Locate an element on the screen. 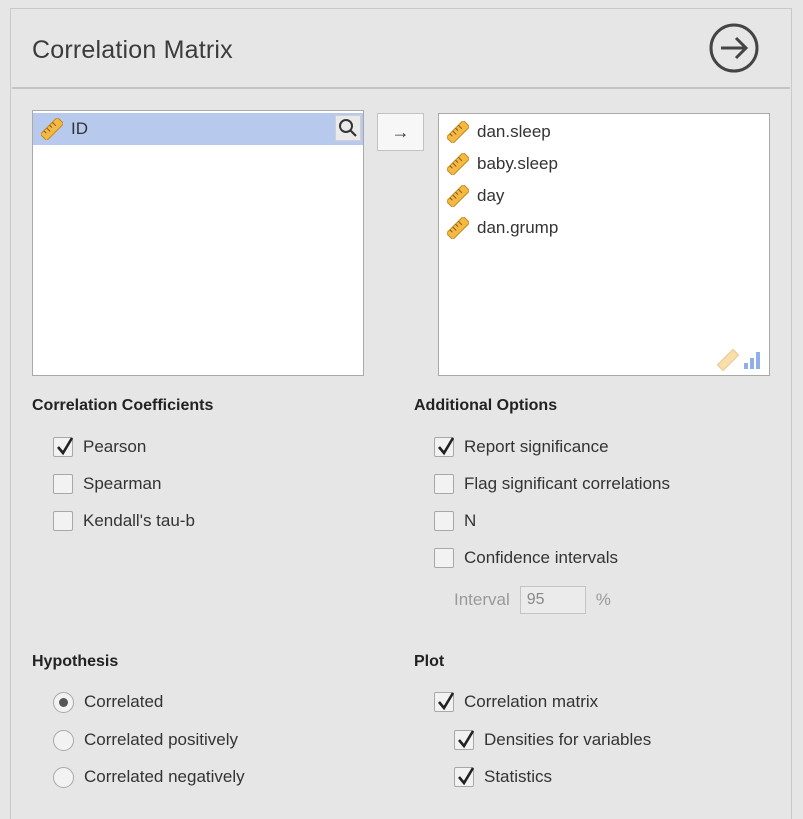  option-label: Densities for variables is located at coordinates (568, 739).